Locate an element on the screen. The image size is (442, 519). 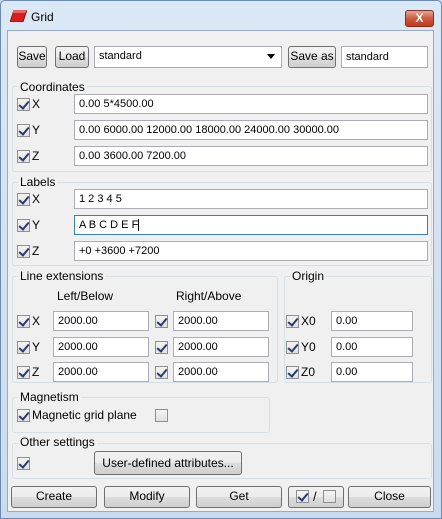
ext-x-left-value: 2000.00 is located at coordinates (78, 321).